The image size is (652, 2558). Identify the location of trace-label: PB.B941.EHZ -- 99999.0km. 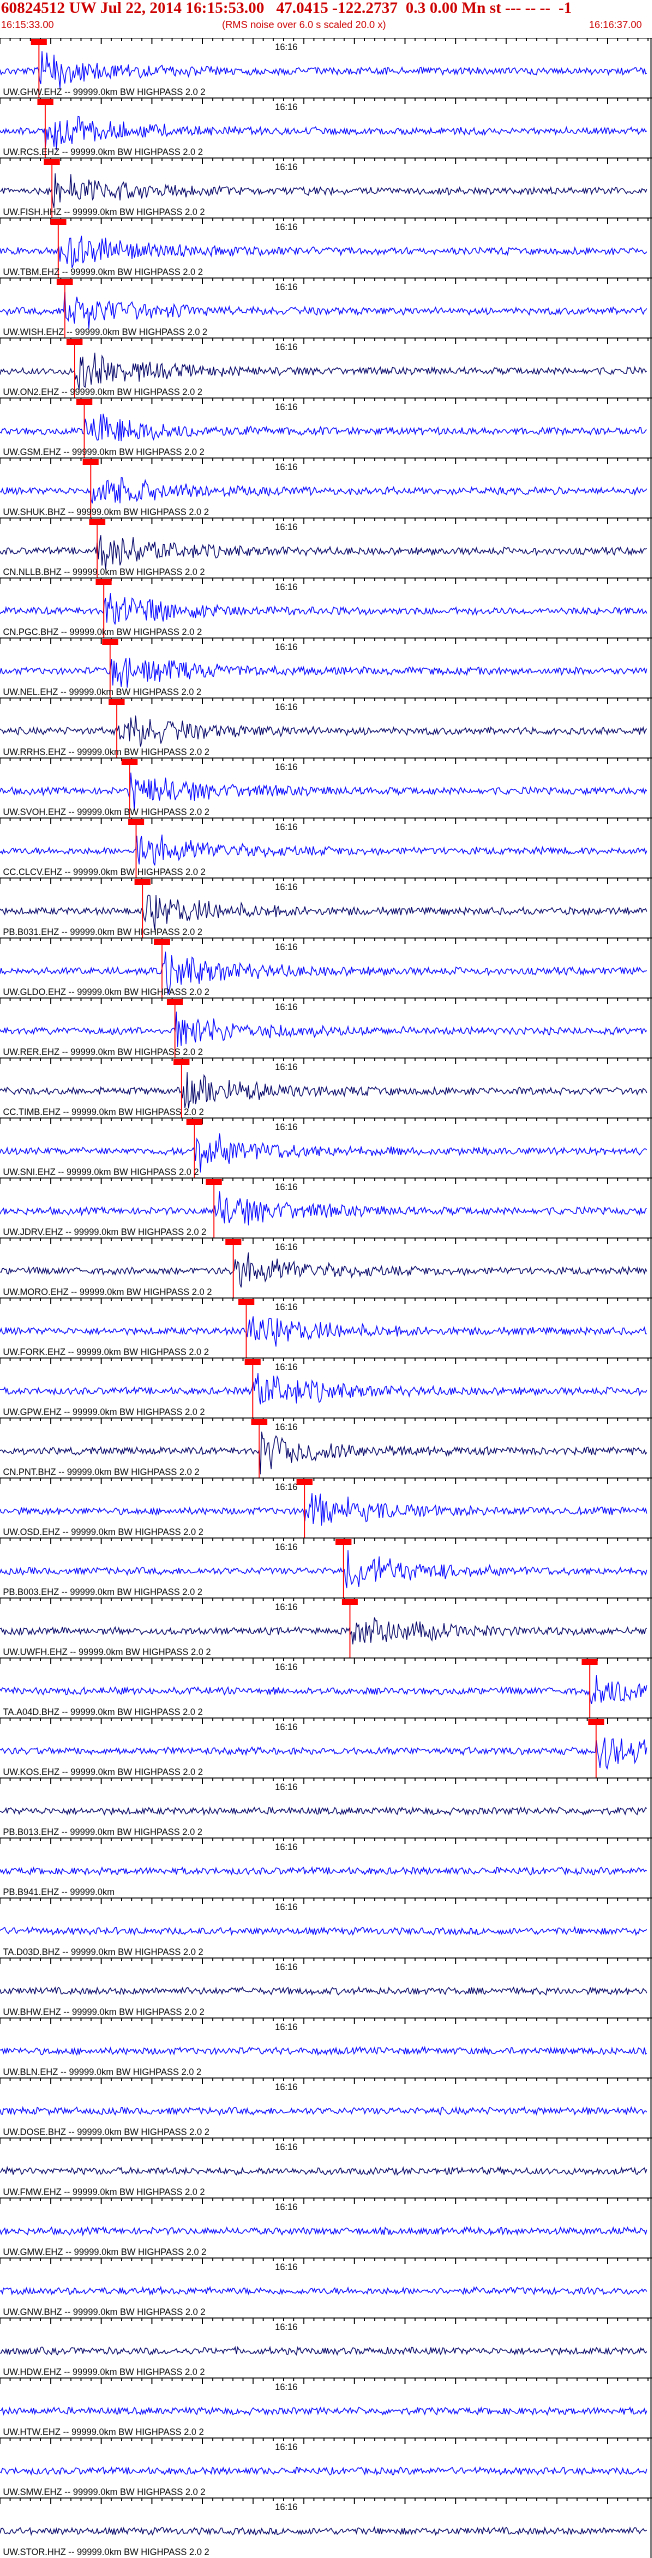
(59, 1892).